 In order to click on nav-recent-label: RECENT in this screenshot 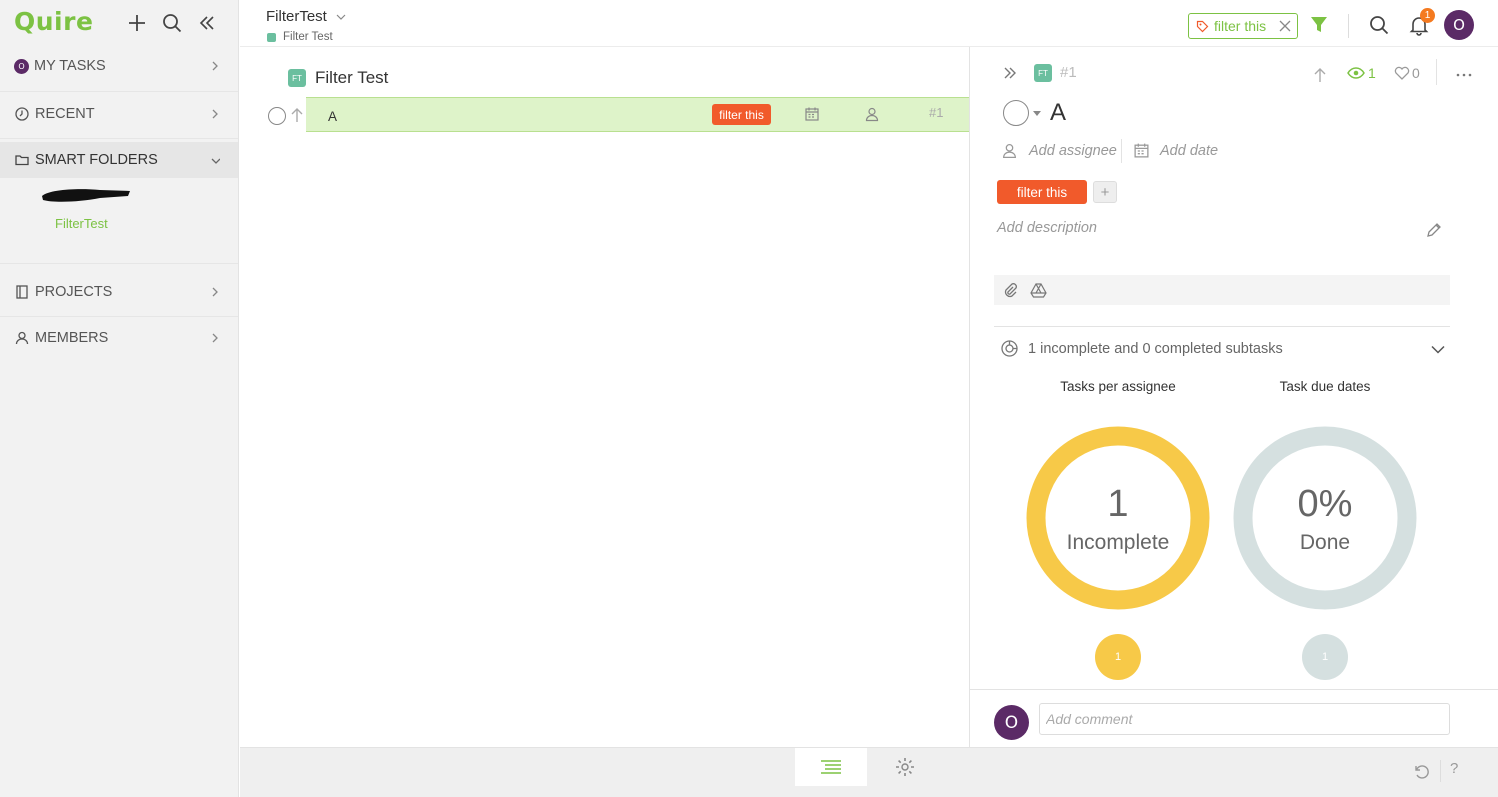, I will do `click(65, 114)`.